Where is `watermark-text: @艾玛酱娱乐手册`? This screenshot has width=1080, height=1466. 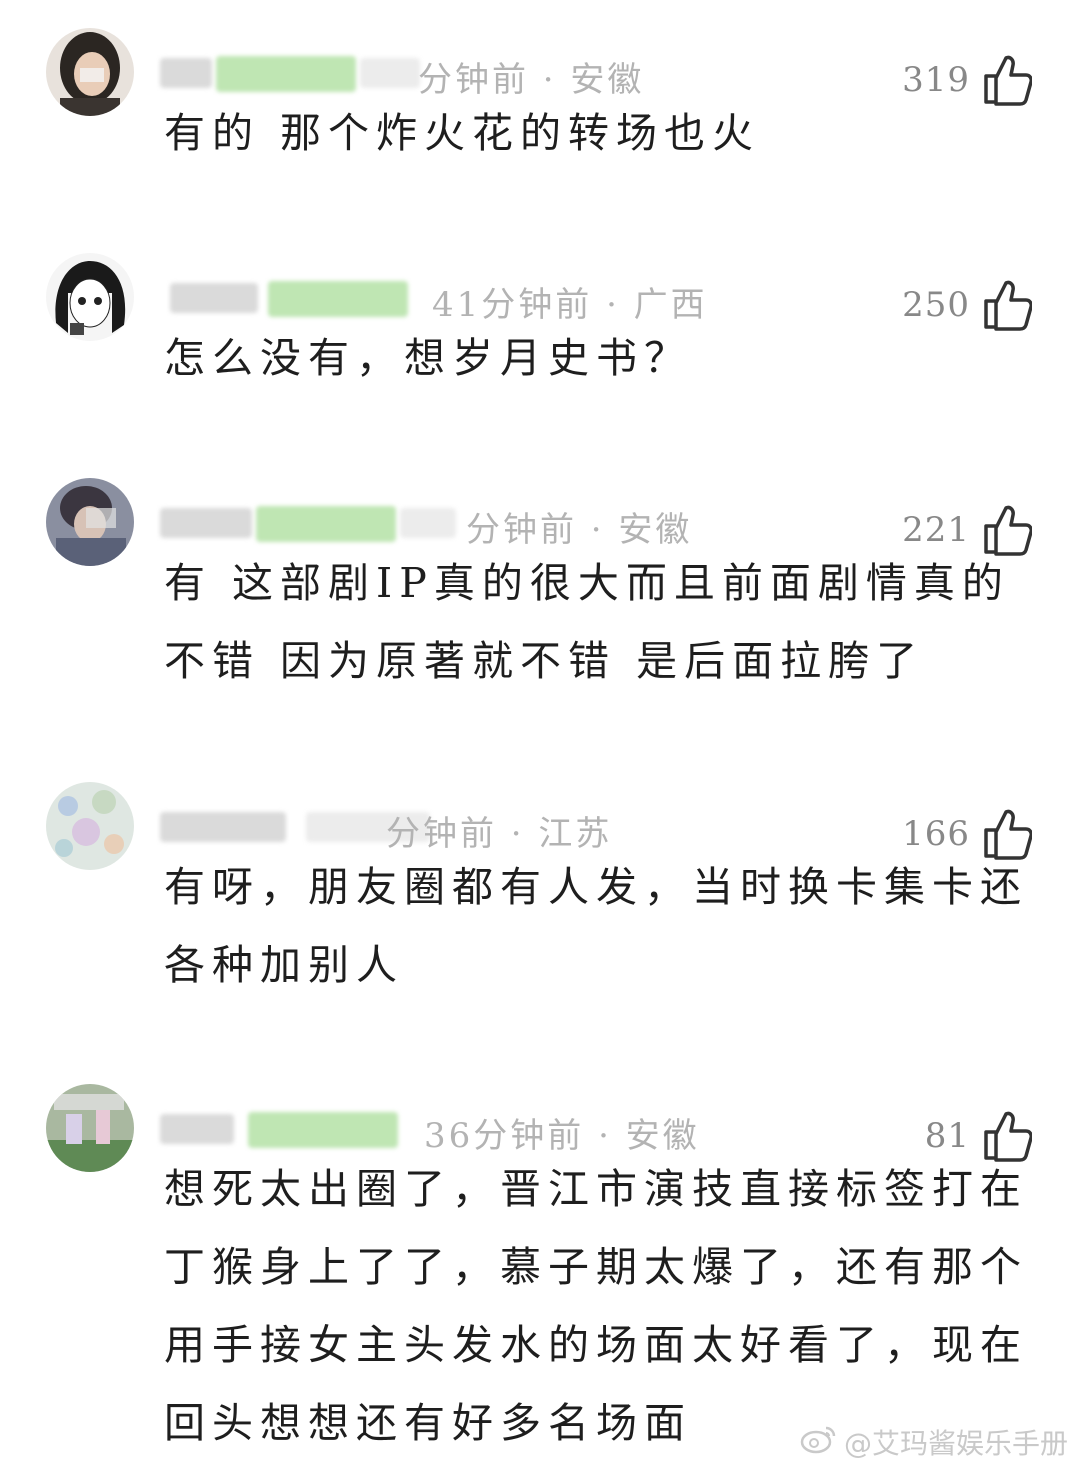
watermark-text: @艾玛酱娱乐手册 is located at coordinates (955, 1443).